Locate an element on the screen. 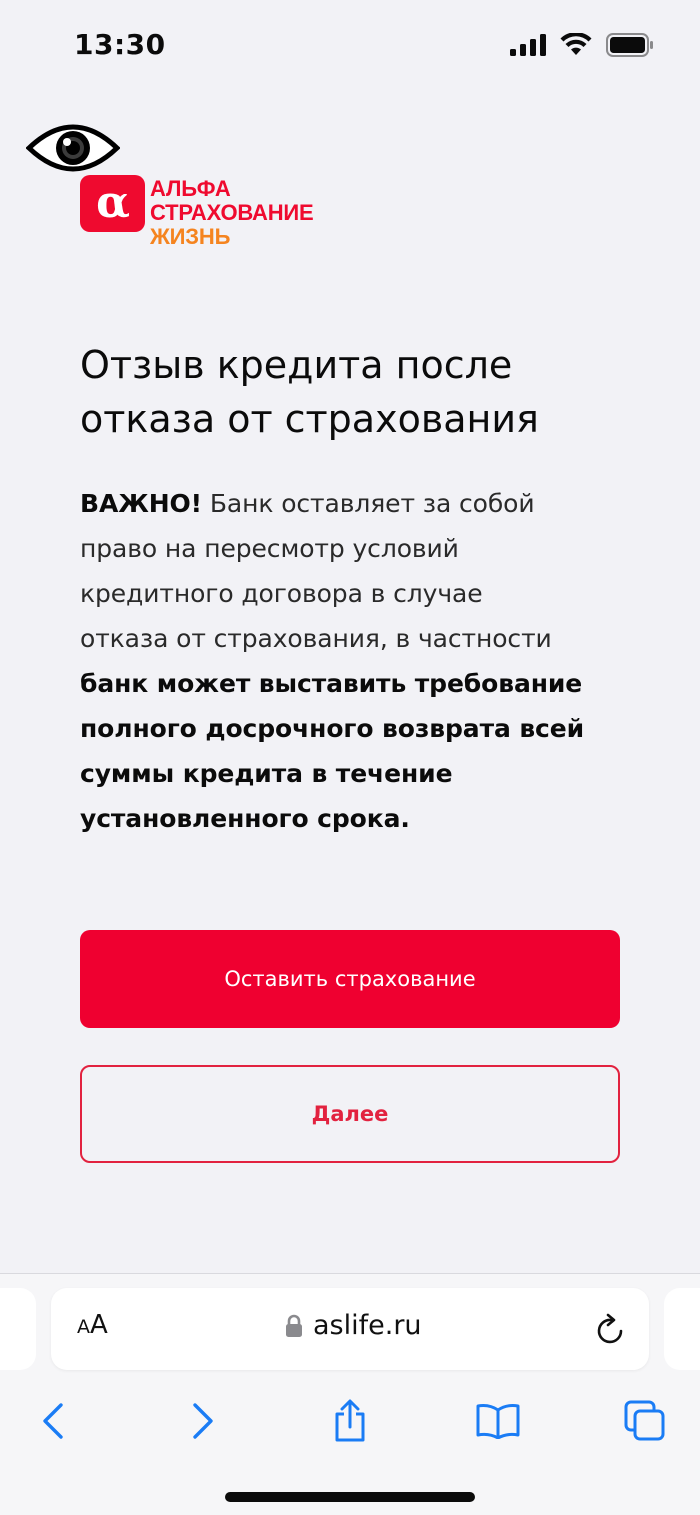 Image resolution: width=700 pixels, height=1515 pixels. bookmarks-button is located at coordinates (498, 1421).